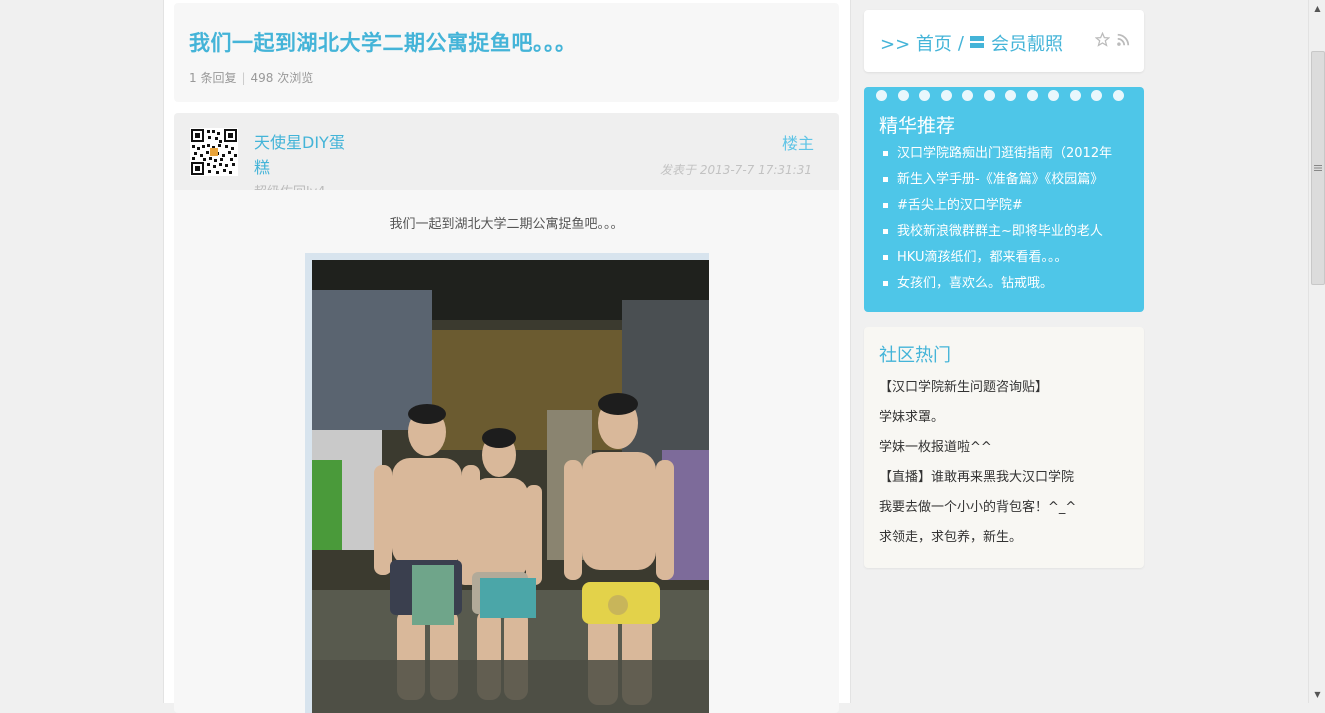 The height and width of the screenshot is (713, 1325). What do you see at coordinates (1011, 210) in the screenshot?
I see `recommend-item: #舌尖上的汉口学院#` at bounding box center [1011, 210].